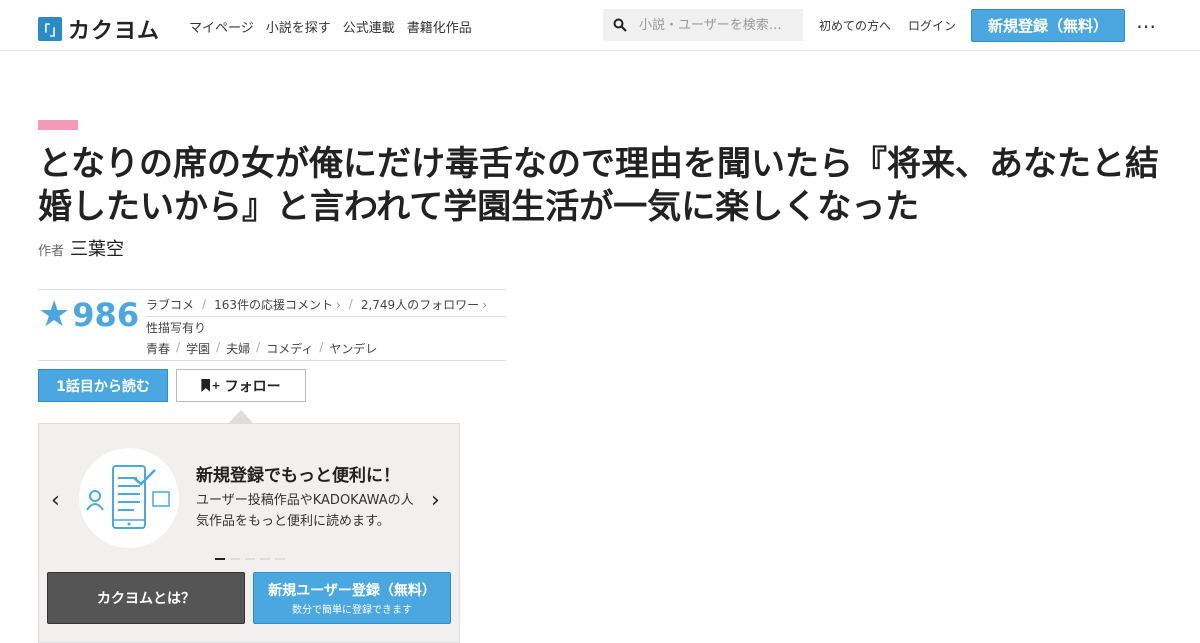 The height and width of the screenshot is (643, 1200). Describe the element at coordinates (51, 251) in the screenshot. I see `author-label: 作者` at that location.